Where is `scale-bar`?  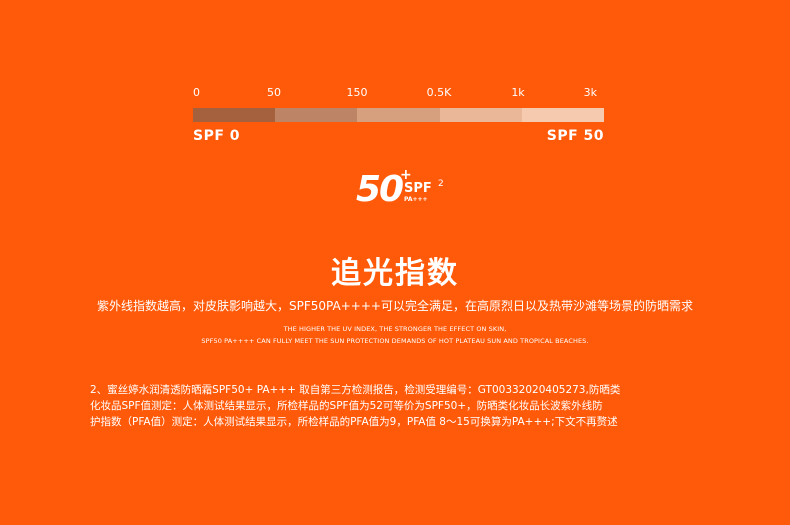
scale-bar is located at coordinates (399, 115).